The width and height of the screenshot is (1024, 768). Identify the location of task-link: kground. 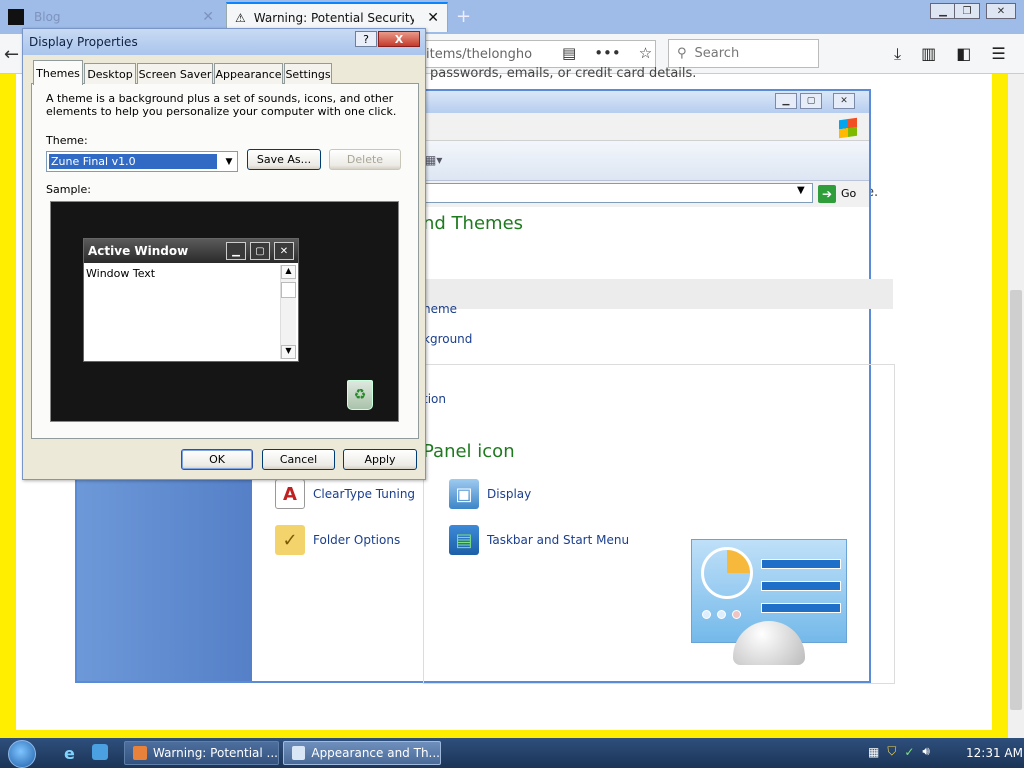
(447, 339).